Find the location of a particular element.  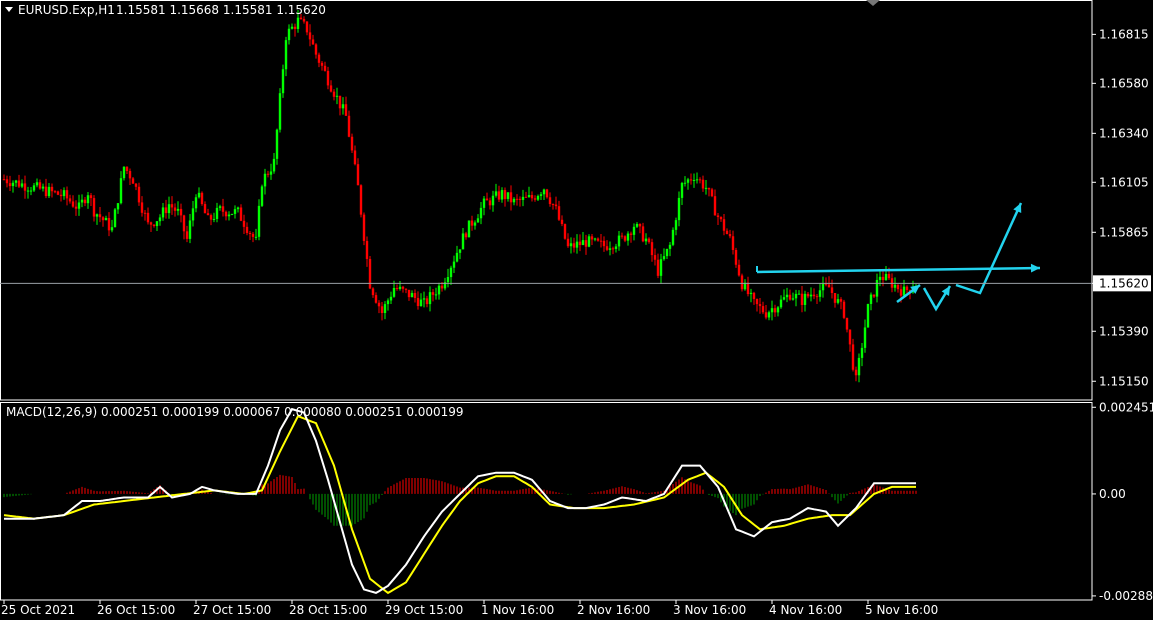

current-price-label: 1.15620 is located at coordinates (1124, 283).